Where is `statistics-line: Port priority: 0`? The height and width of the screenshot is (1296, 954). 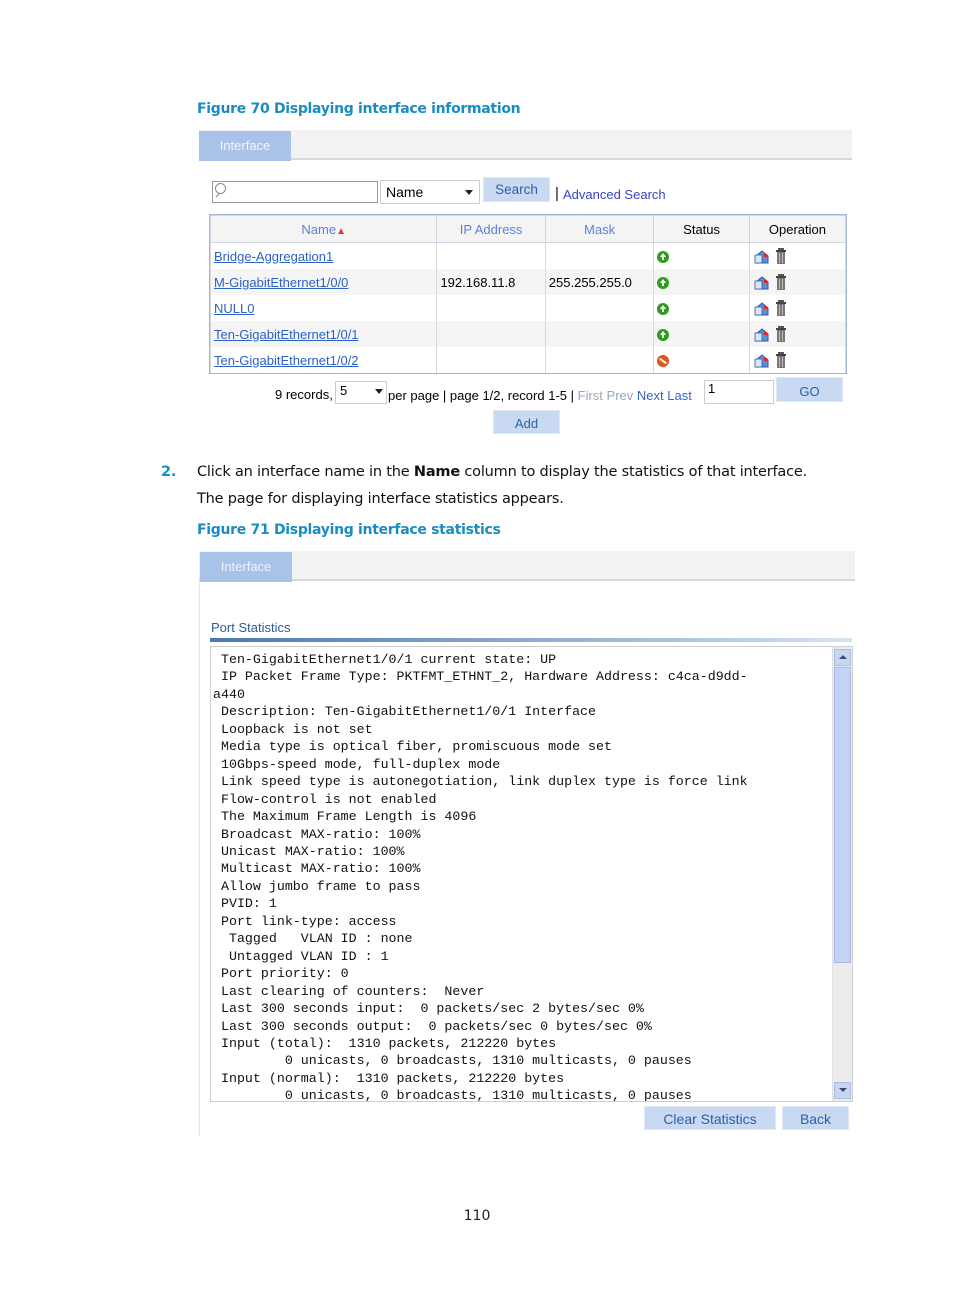 statistics-line: Port priority: 0 is located at coordinates (281, 974).